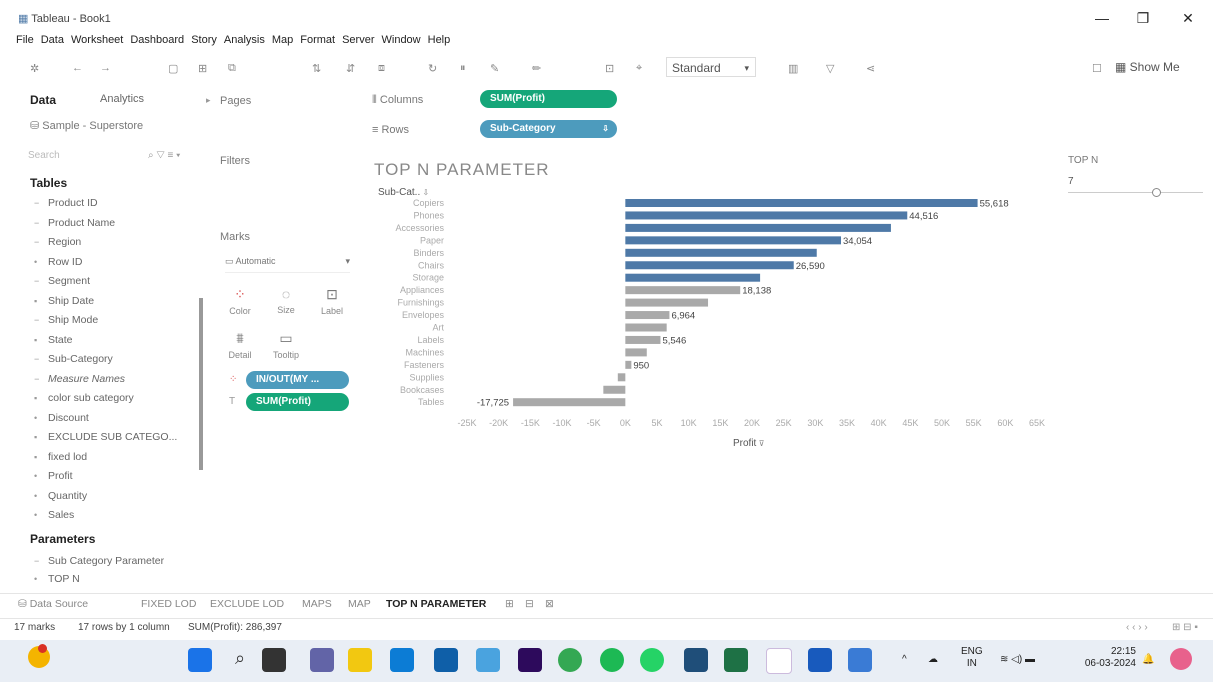 The width and height of the screenshot is (1213, 682). What do you see at coordinates (401, 42) in the screenshot?
I see `menu-window: Window` at bounding box center [401, 42].